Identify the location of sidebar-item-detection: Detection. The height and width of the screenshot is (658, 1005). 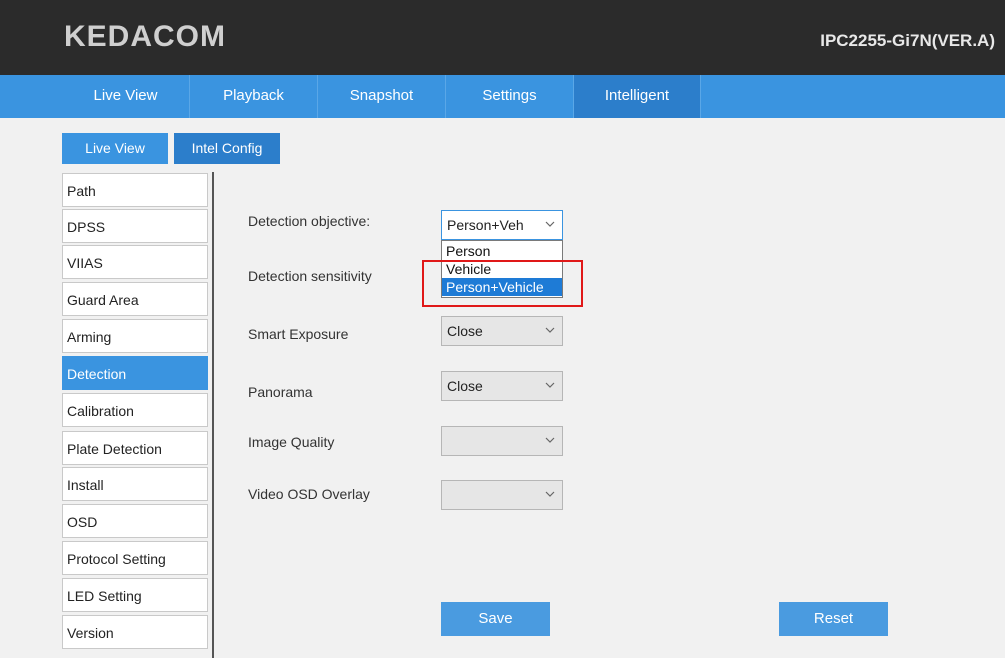
(135, 373).